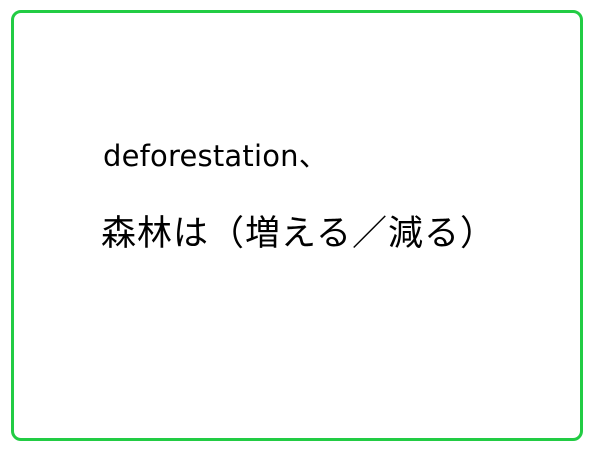  I want to click on japanese-sentence: 森林は（増える／減る）, so click(298, 234).